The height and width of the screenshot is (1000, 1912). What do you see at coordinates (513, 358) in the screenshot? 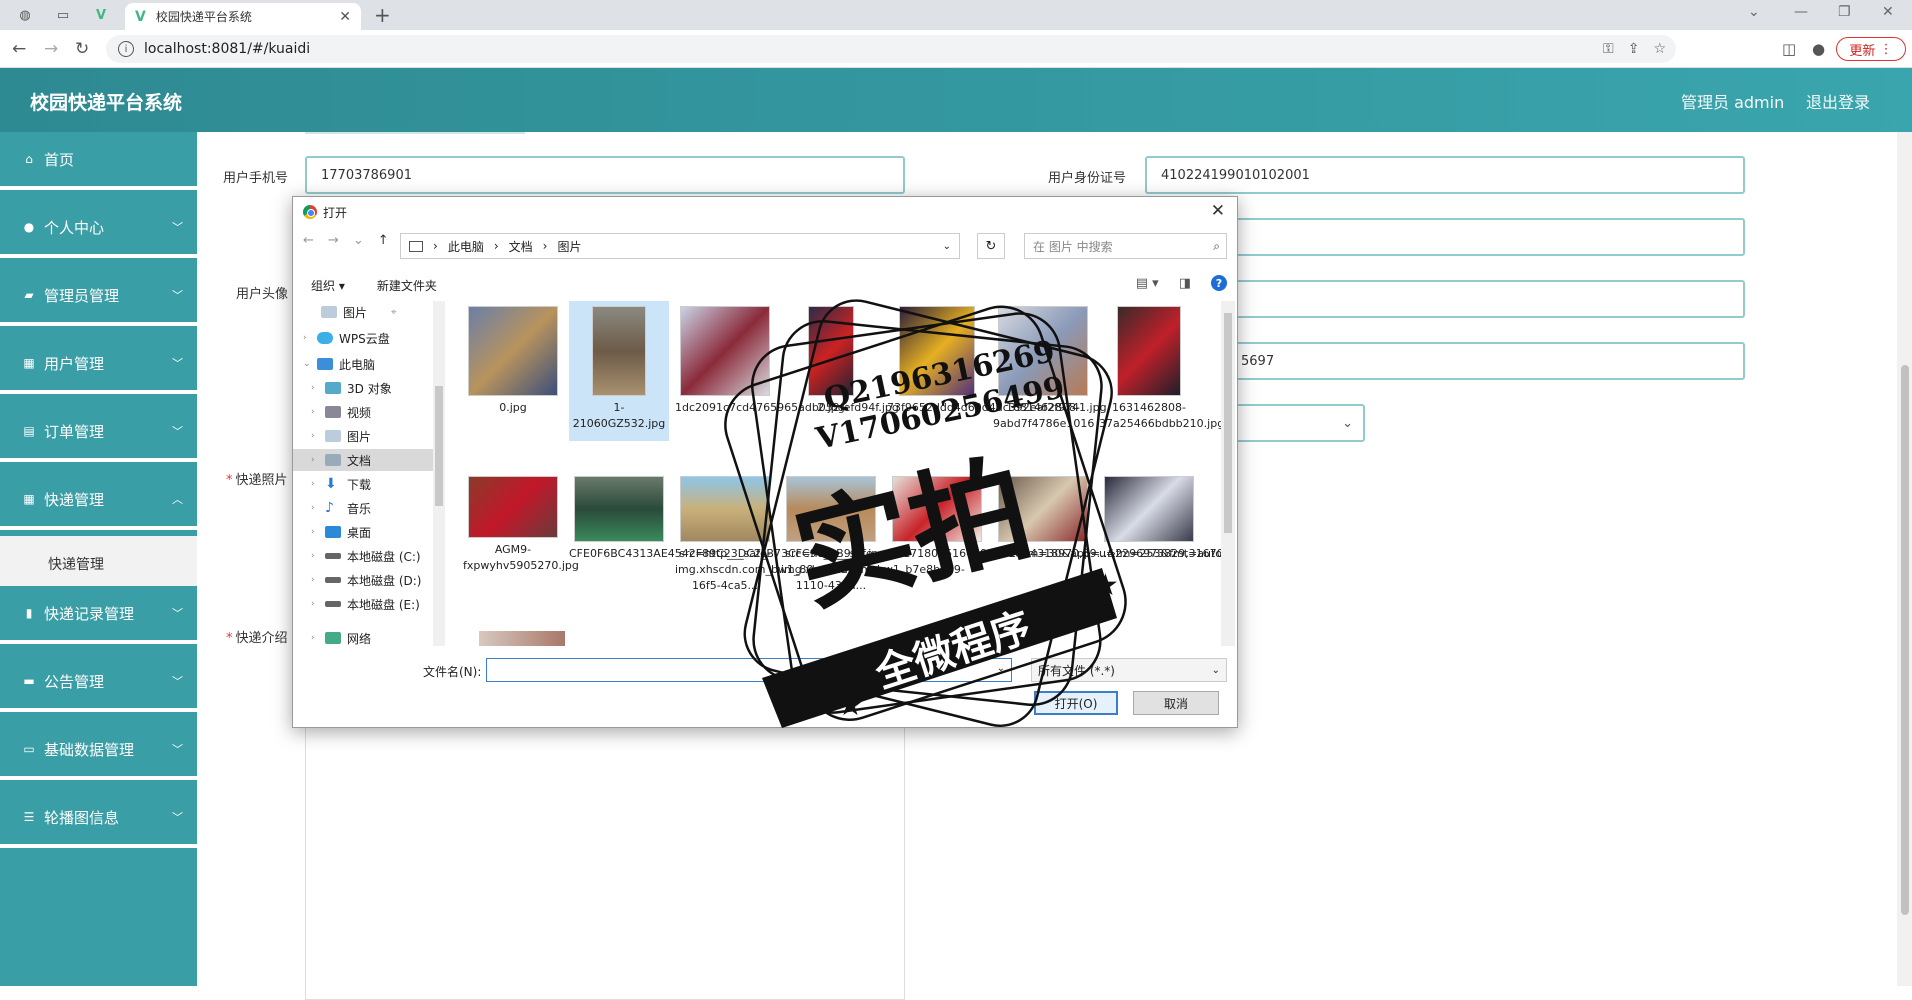
I see `file-item: 0.jpg` at bounding box center [513, 358].